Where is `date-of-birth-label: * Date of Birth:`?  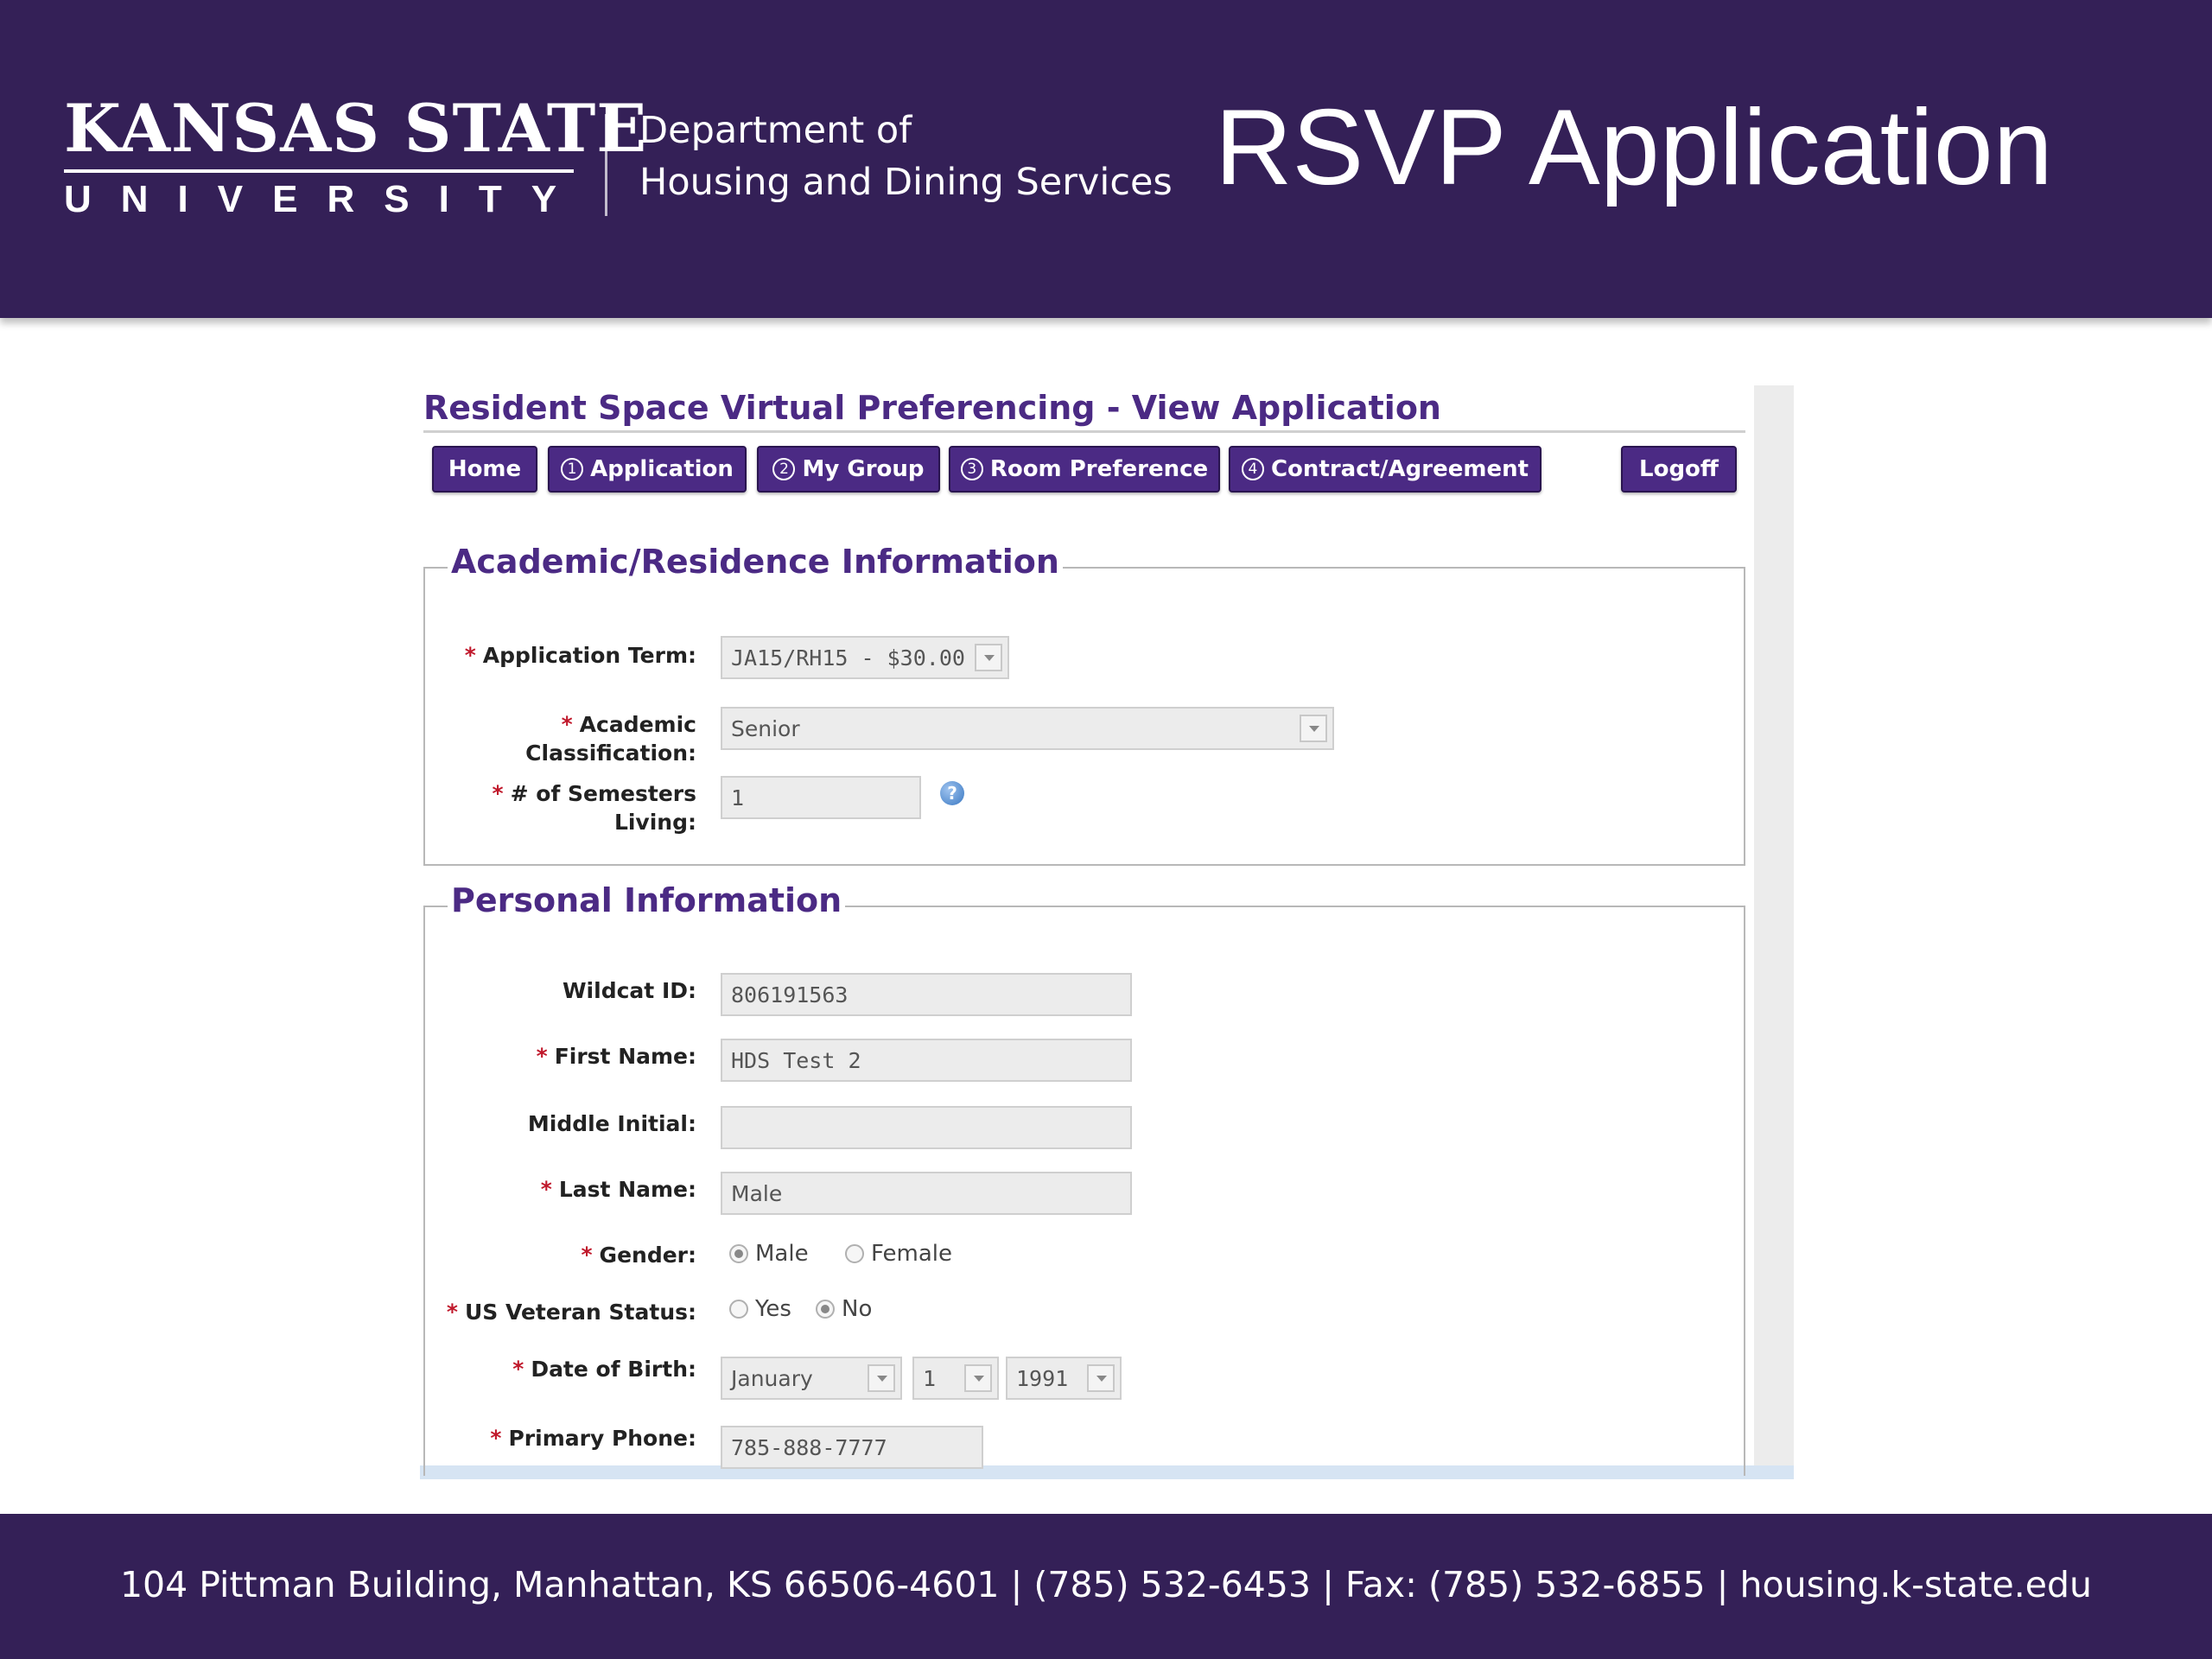
date-of-birth-label: * Date of Birth: is located at coordinates (604, 1369).